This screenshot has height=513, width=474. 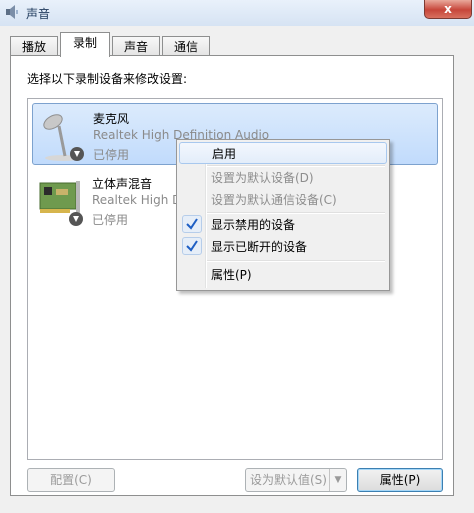 I want to click on set-default-label: 设为默认值(S), so click(x=288, y=480).